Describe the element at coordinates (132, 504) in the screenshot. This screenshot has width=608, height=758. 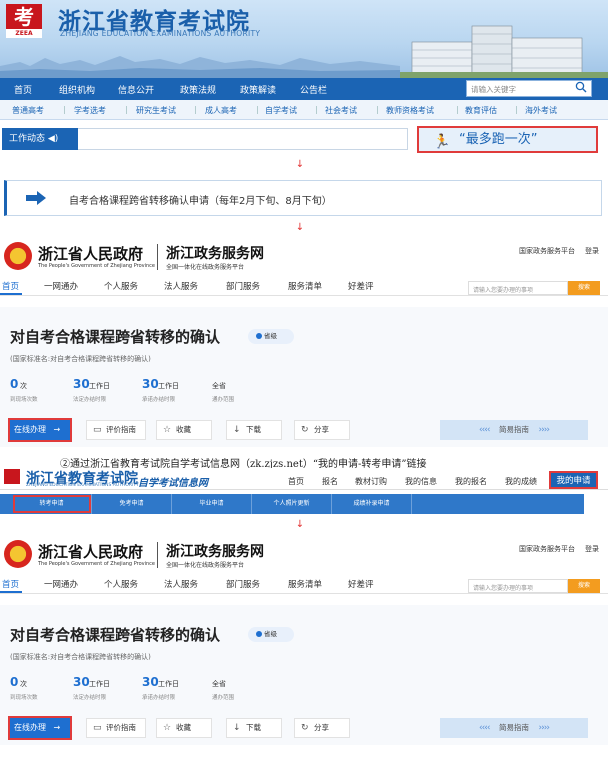
I see `tab-exemption-apply: 免考申请` at that location.